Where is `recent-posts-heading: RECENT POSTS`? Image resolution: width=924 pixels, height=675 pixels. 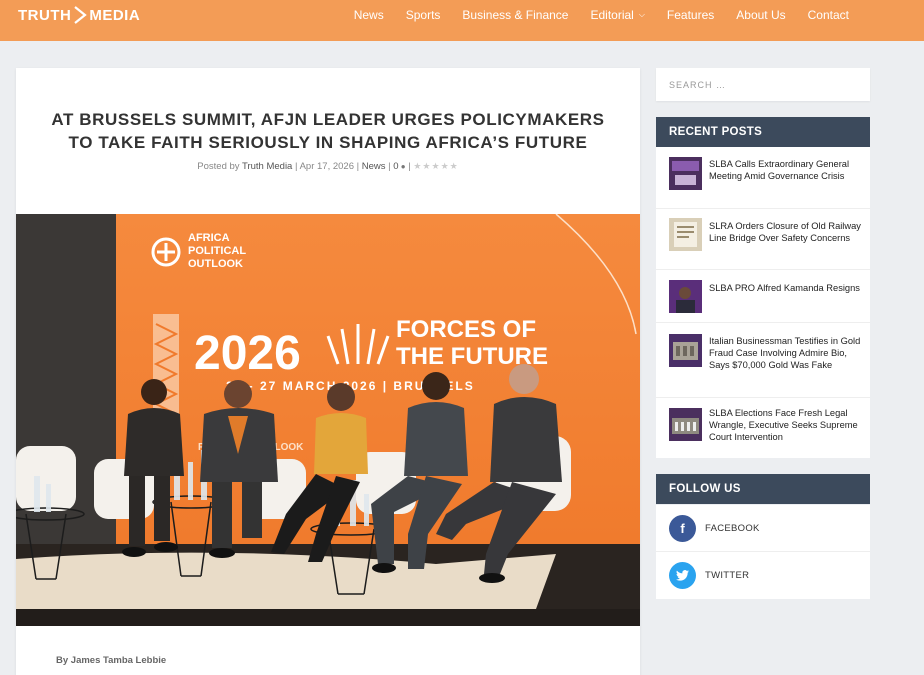
recent-posts-heading: RECENT POSTS is located at coordinates (763, 132).